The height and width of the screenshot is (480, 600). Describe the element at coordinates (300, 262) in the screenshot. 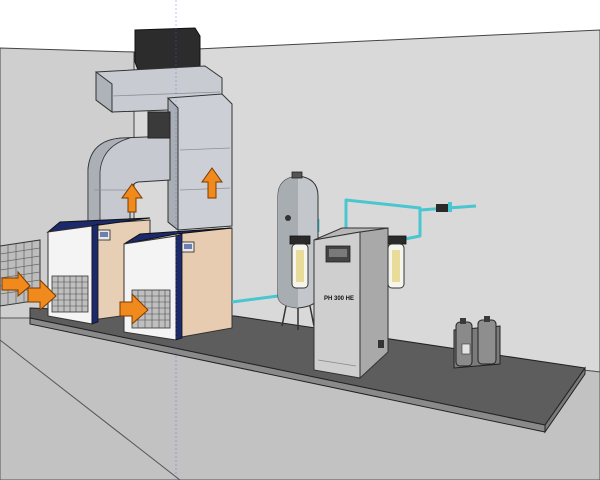

I see `inline-filter-left` at that location.